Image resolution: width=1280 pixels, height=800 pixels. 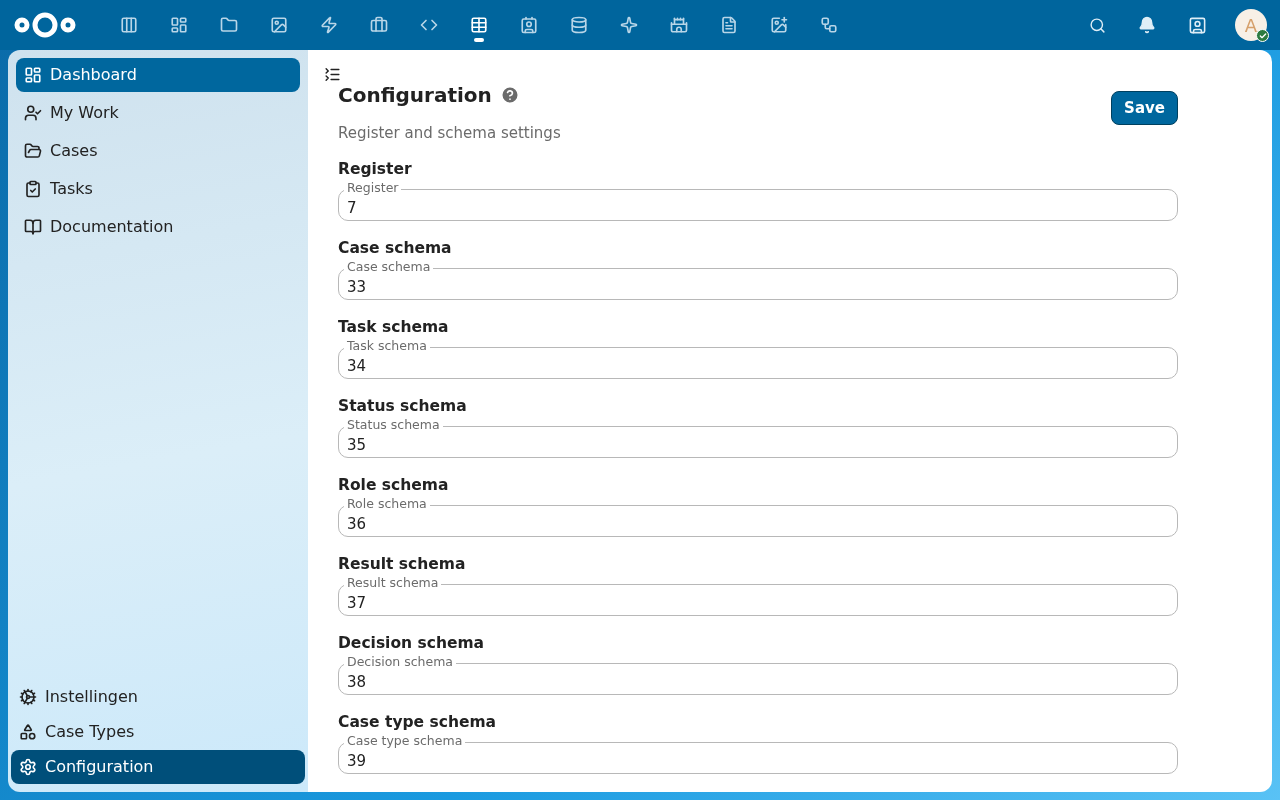 What do you see at coordinates (45, 25) in the screenshot?
I see `logo` at bounding box center [45, 25].